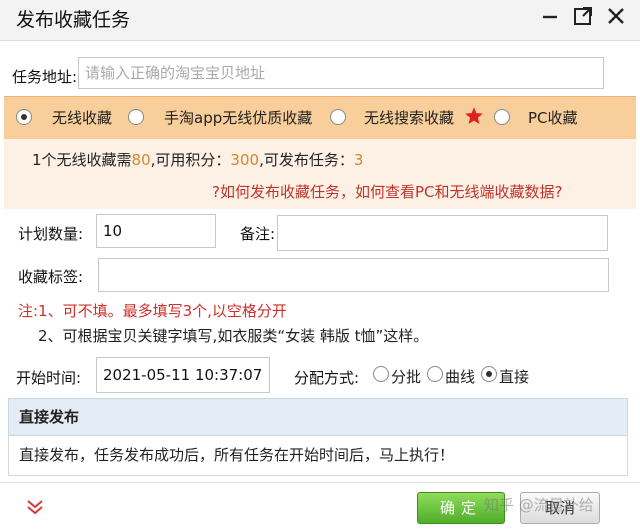 This screenshot has width=640, height=532. What do you see at coordinates (183, 375) in the screenshot?
I see `start-time-input: 2021-05-11 10:37:07` at bounding box center [183, 375].